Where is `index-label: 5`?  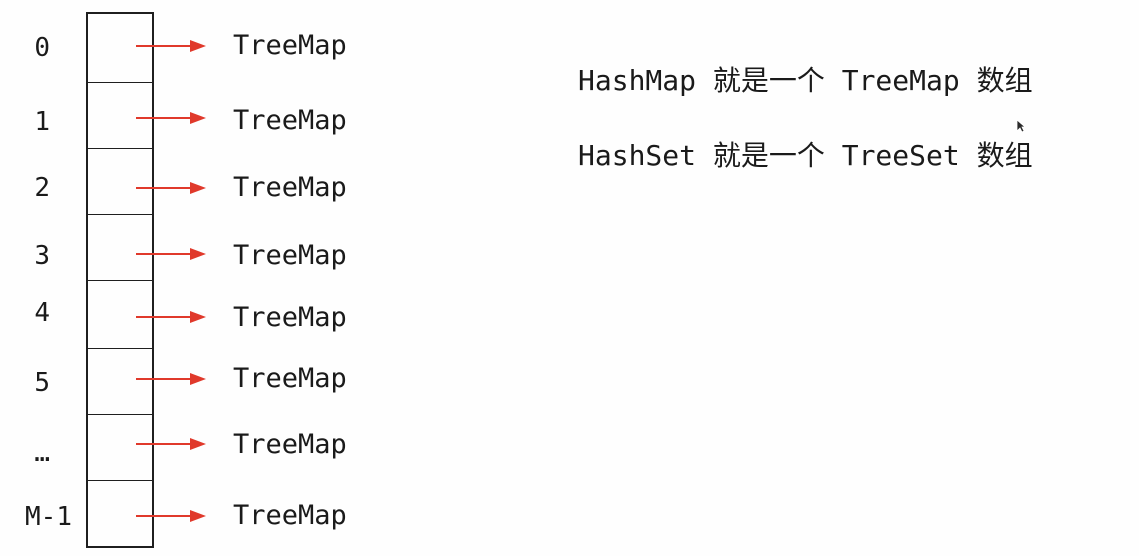
index-label: 5 is located at coordinates (42, 383).